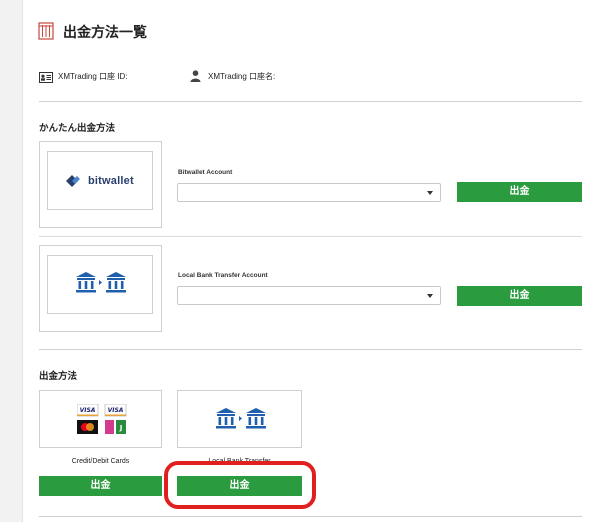 This screenshot has height=522, width=616. What do you see at coordinates (205, 172) in the screenshot?
I see `bitwallet-account-label: Bitwallet Account` at bounding box center [205, 172].